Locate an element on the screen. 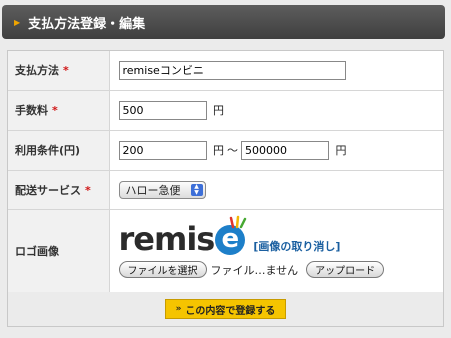  row-delivery: 配送サービス * ハロー急便 ▲ ▼ is located at coordinates (225, 190).